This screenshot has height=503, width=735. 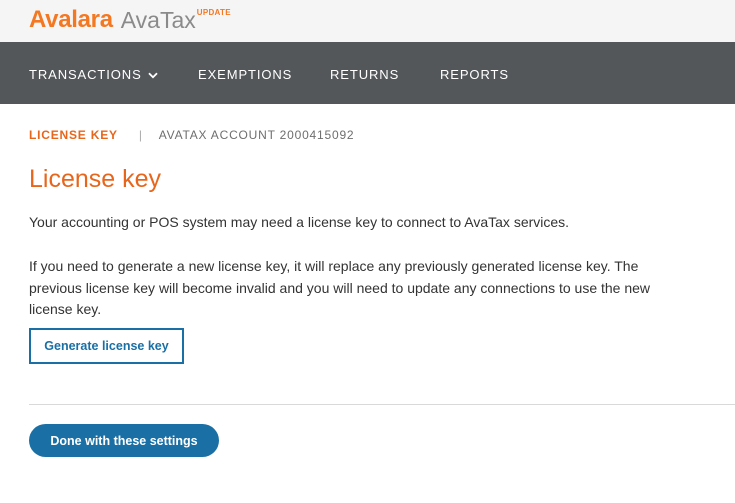 I want to click on chevron-down-icon, so click(x=153, y=74).